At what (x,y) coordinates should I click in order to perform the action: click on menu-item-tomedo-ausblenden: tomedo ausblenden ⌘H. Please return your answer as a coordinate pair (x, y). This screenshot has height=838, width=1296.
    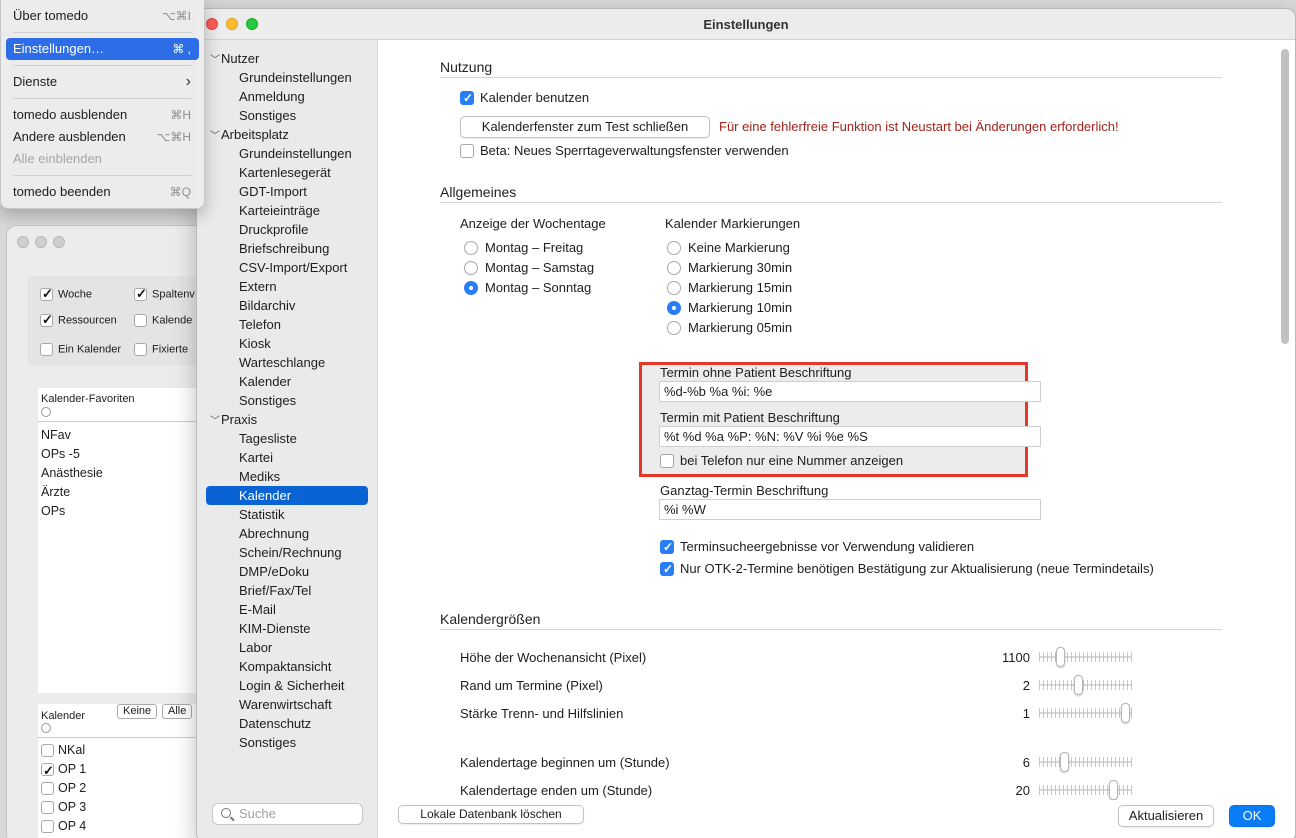
    Looking at the image, I should click on (102, 115).